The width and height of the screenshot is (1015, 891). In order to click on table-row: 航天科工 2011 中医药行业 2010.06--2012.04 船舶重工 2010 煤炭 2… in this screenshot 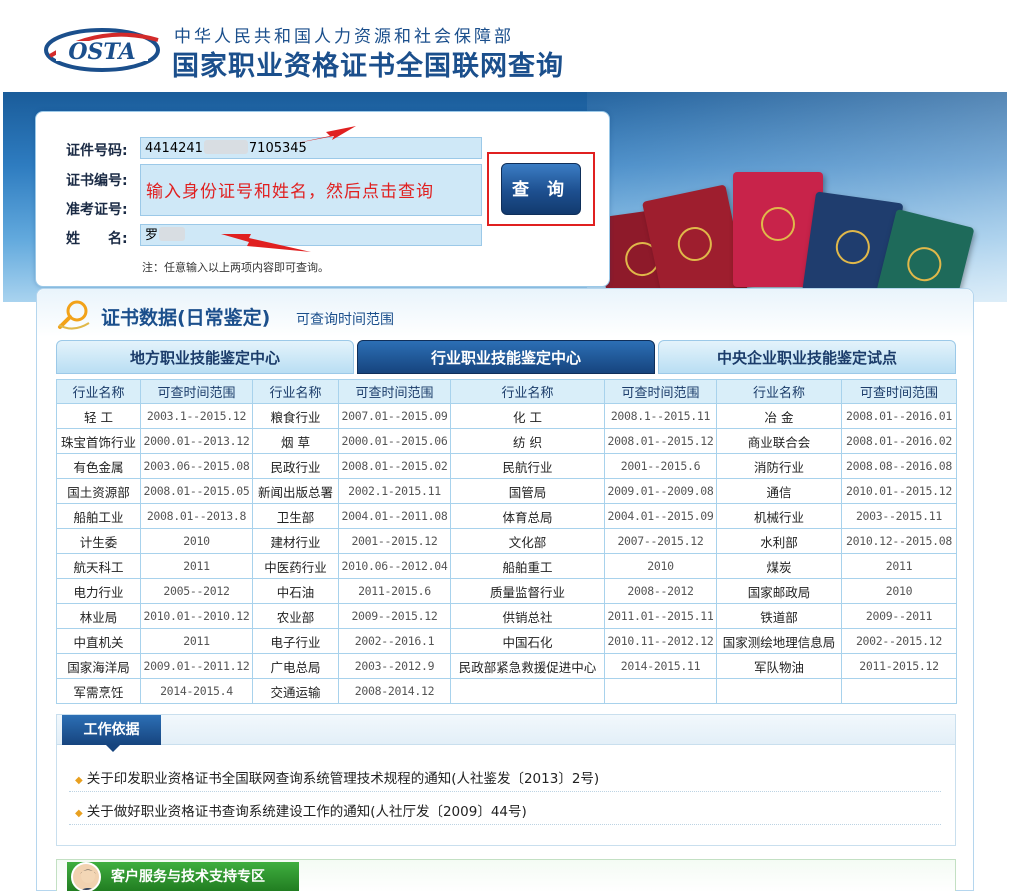, I will do `click(506, 566)`.